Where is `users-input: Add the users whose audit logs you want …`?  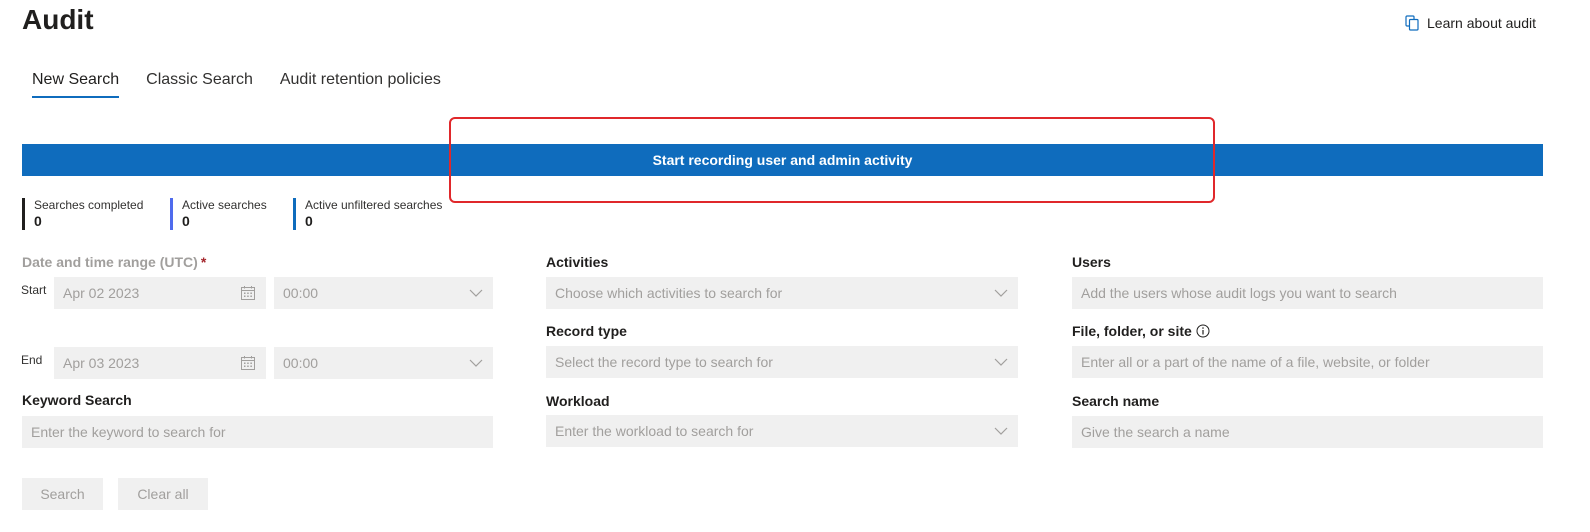
users-input: Add the users whose audit logs you want … is located at coordinates (1307, 293).